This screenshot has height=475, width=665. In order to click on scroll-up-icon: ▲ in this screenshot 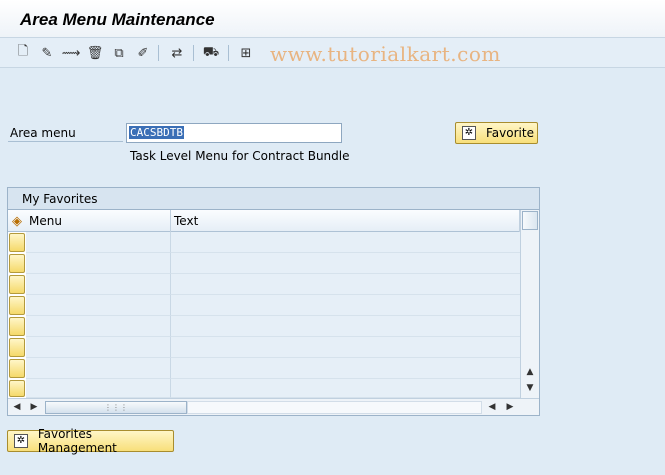, I will do `click(530, 372)`.